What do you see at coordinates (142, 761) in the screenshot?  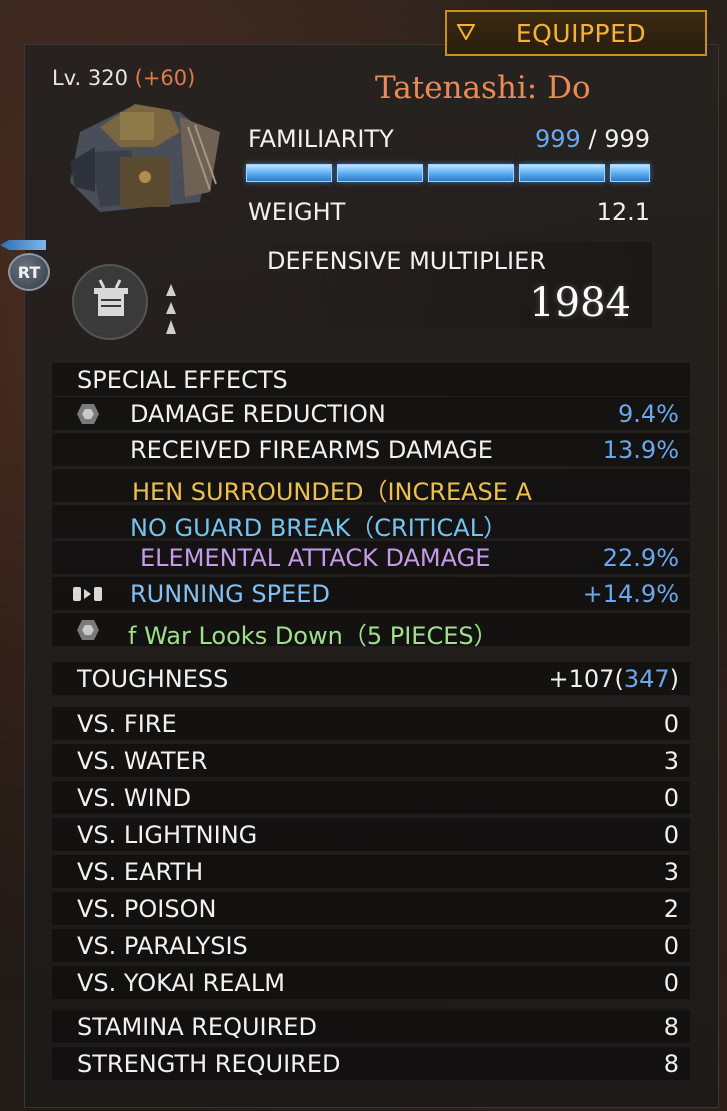 I see `resistance-label: VS. WATER` at bounding box center [142, 761].